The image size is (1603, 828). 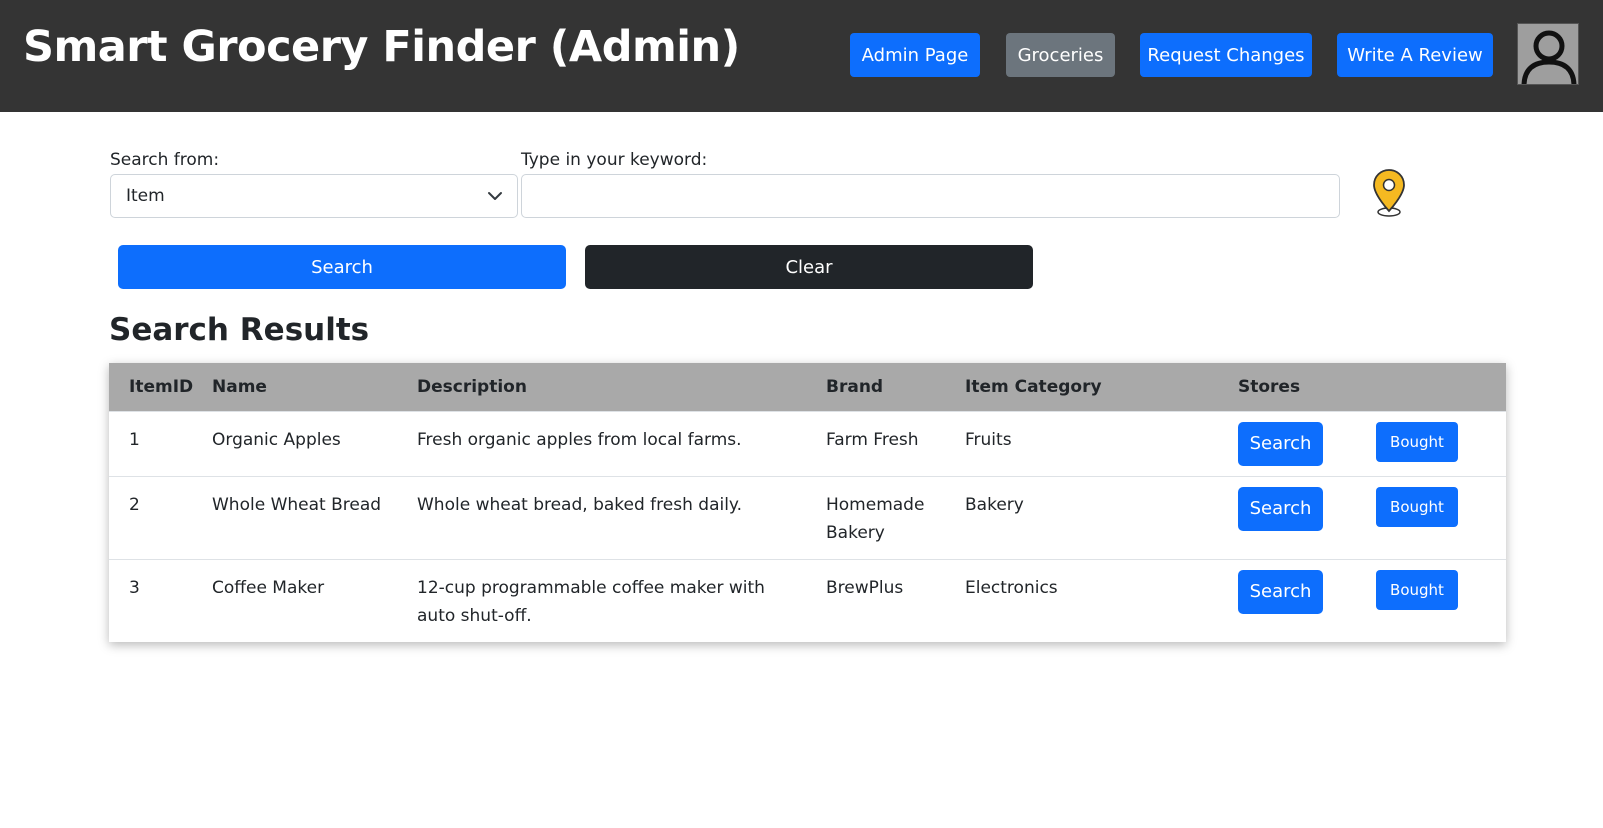 I want to click on clear-button: Clear, so click(x=809, y=267).